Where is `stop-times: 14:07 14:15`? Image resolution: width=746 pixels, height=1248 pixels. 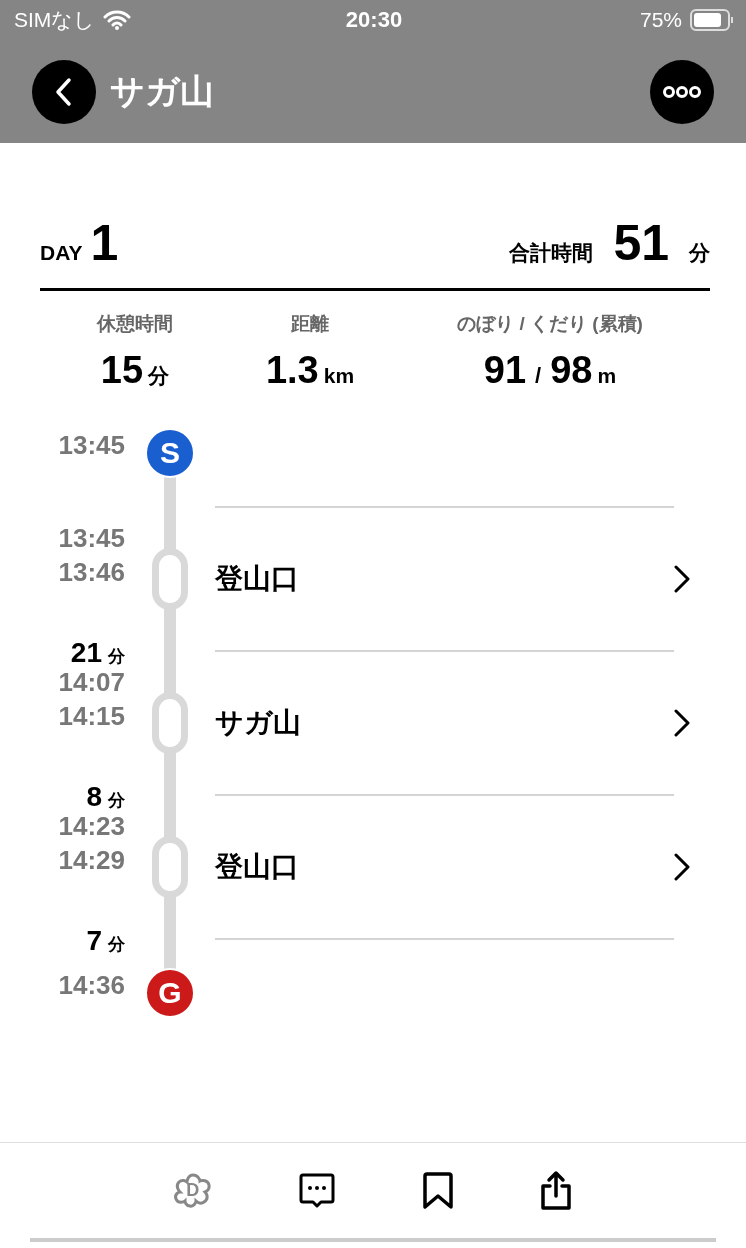 stop-times: 14:07 14:15 is located at coordinates (91, 699).